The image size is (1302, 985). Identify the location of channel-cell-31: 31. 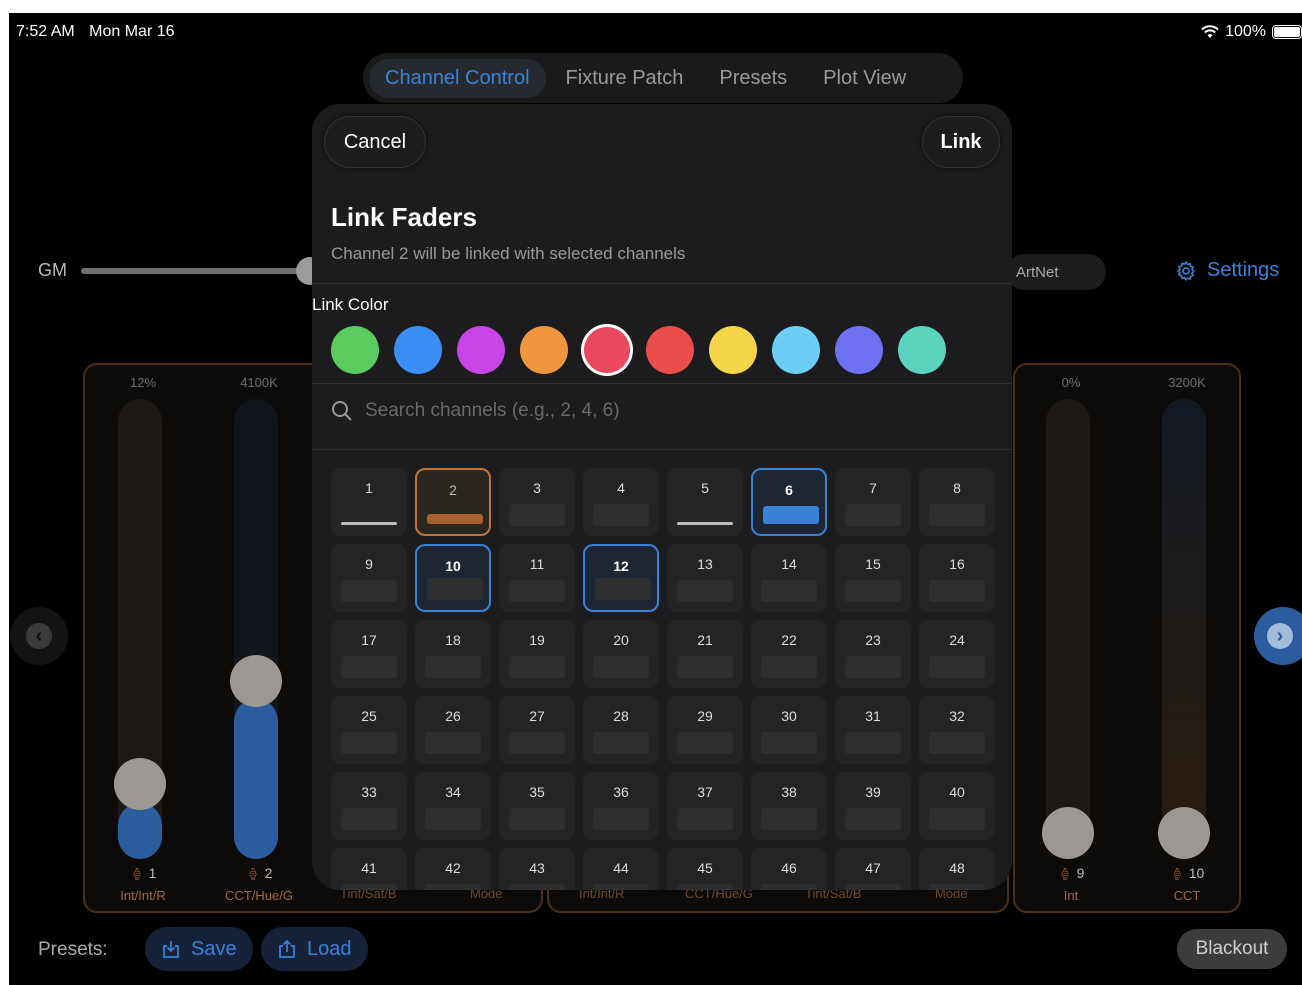
(873, 730).